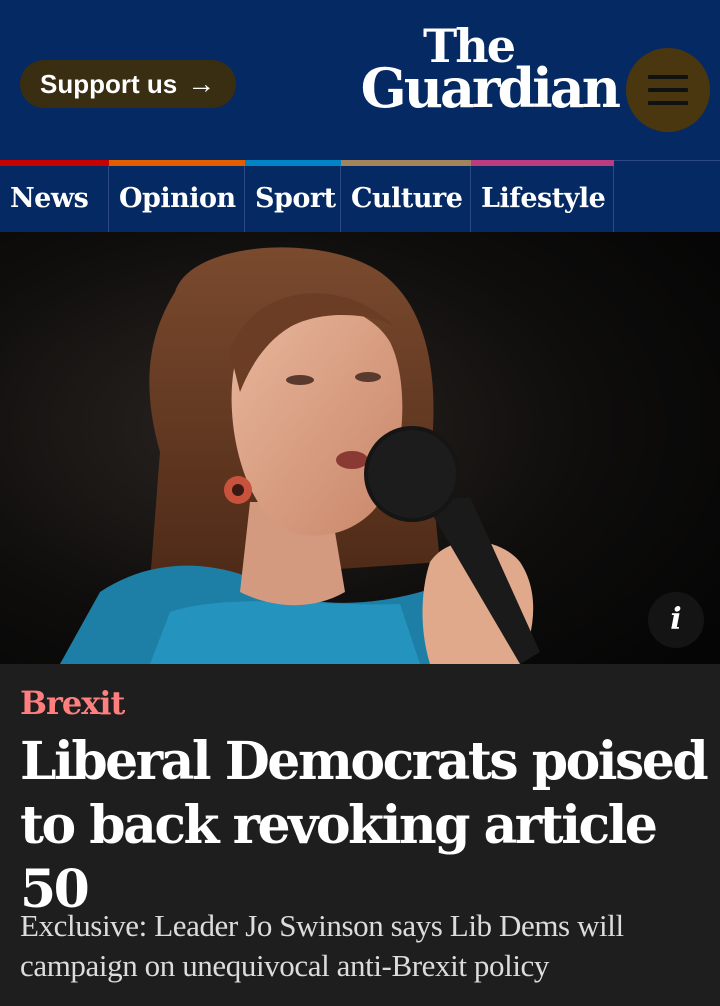 Image resolution: width=720 pixels, height=1006 pixels. Describe the element at coordinates (295, 198) in the screenshot. I see `nav-item-label: Sport` at that location.